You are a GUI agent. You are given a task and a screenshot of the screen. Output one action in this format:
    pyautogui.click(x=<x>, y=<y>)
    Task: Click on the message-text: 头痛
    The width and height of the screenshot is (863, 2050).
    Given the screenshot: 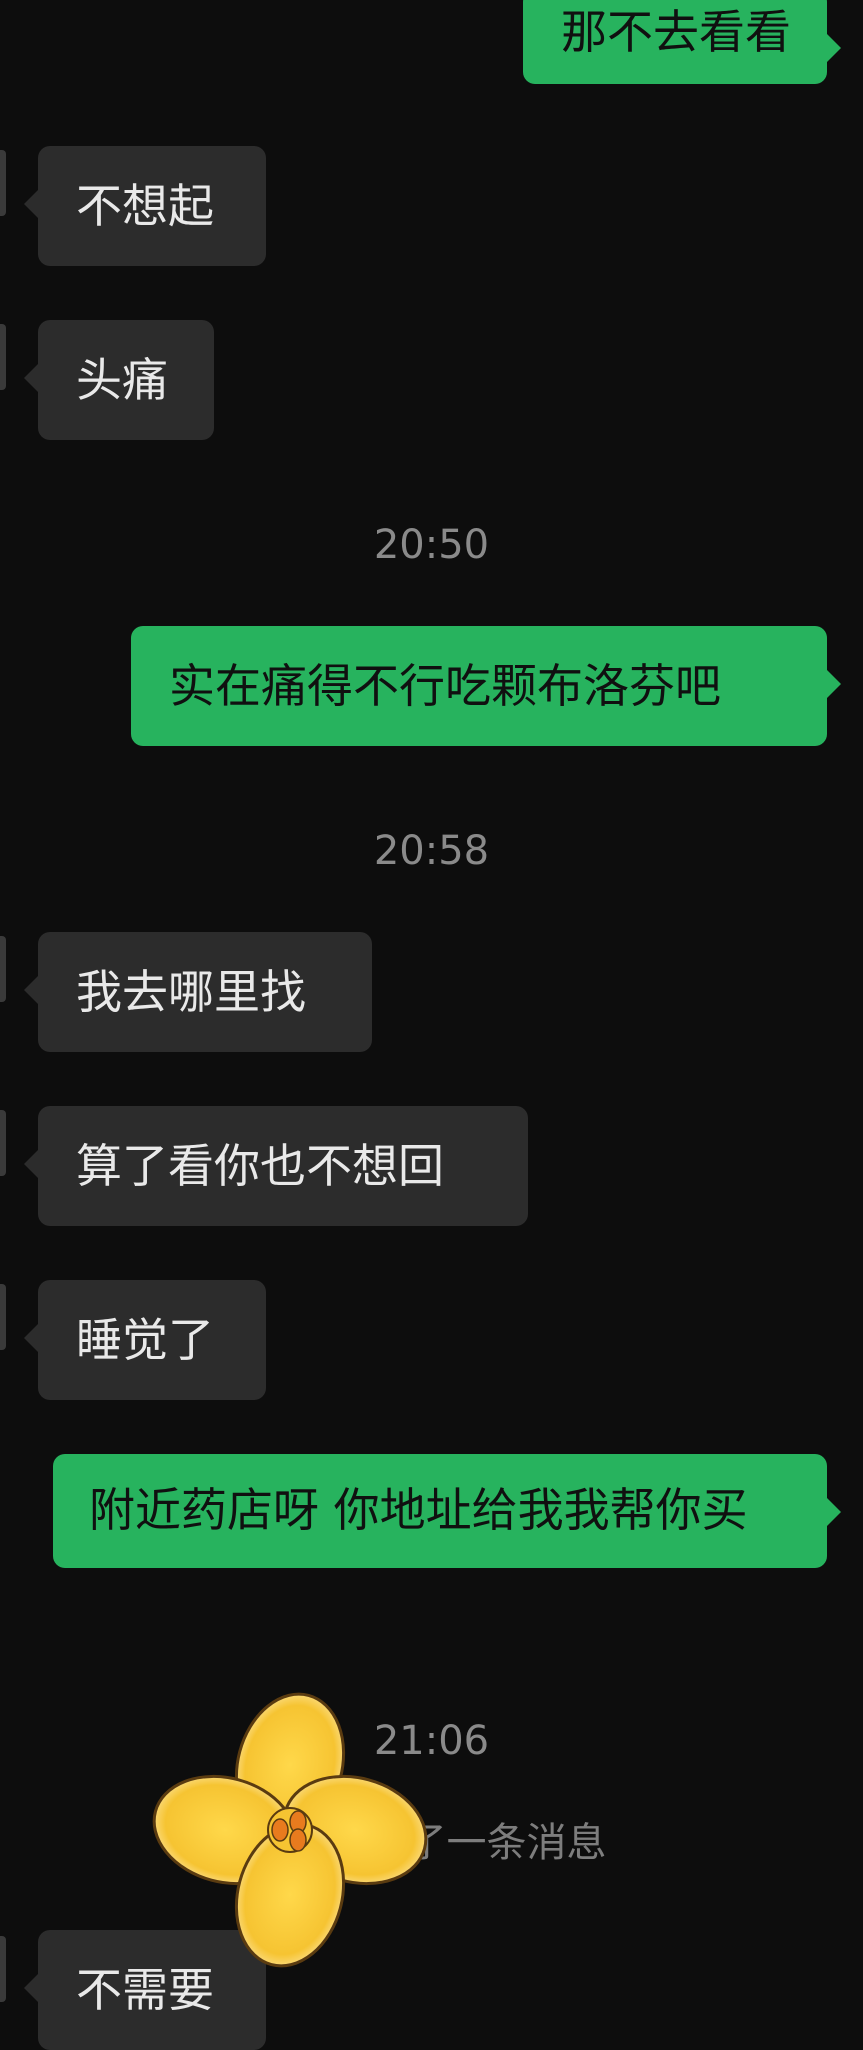 What is the action you would take?
    pyautogui.click(x=122, y=380)
    